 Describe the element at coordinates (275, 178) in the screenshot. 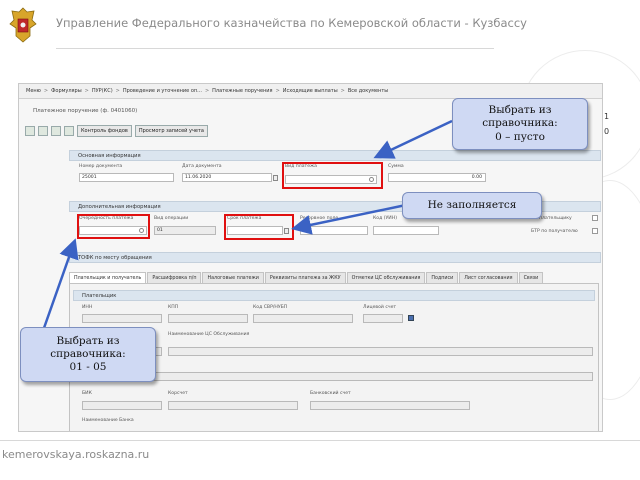

I see `calendar-icon` at that location.